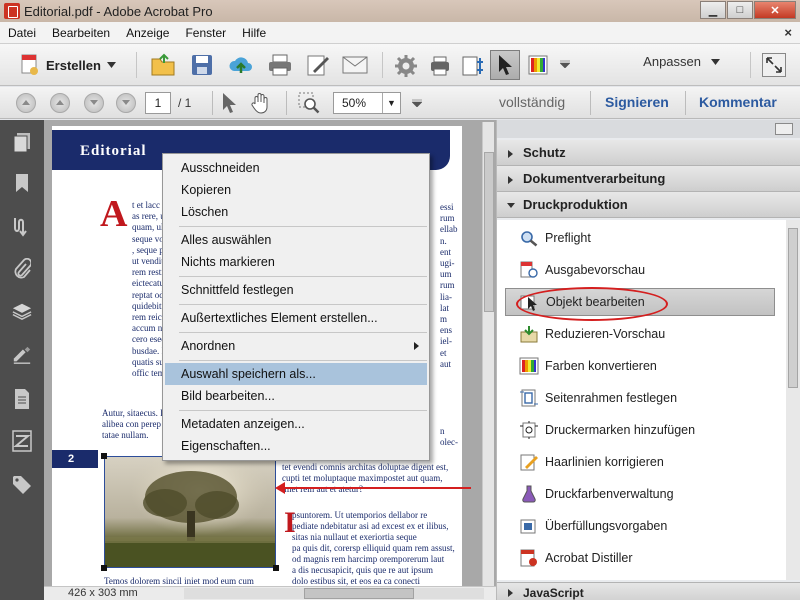  What do you see at coordinates (406, 66) in the screenshot?
I see `settings-button` at bounding box center [406, 66].